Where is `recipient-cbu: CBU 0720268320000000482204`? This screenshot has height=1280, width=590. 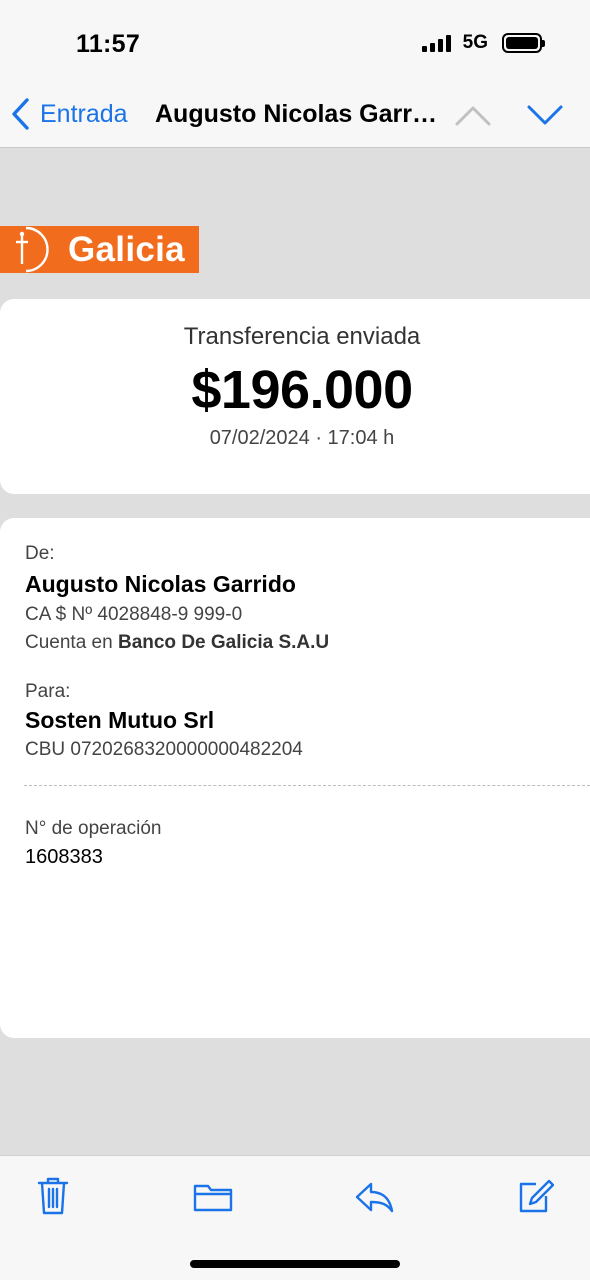
recipient-cbu: CBU 0720268320000000482204 is located at coordinates (164, 749).